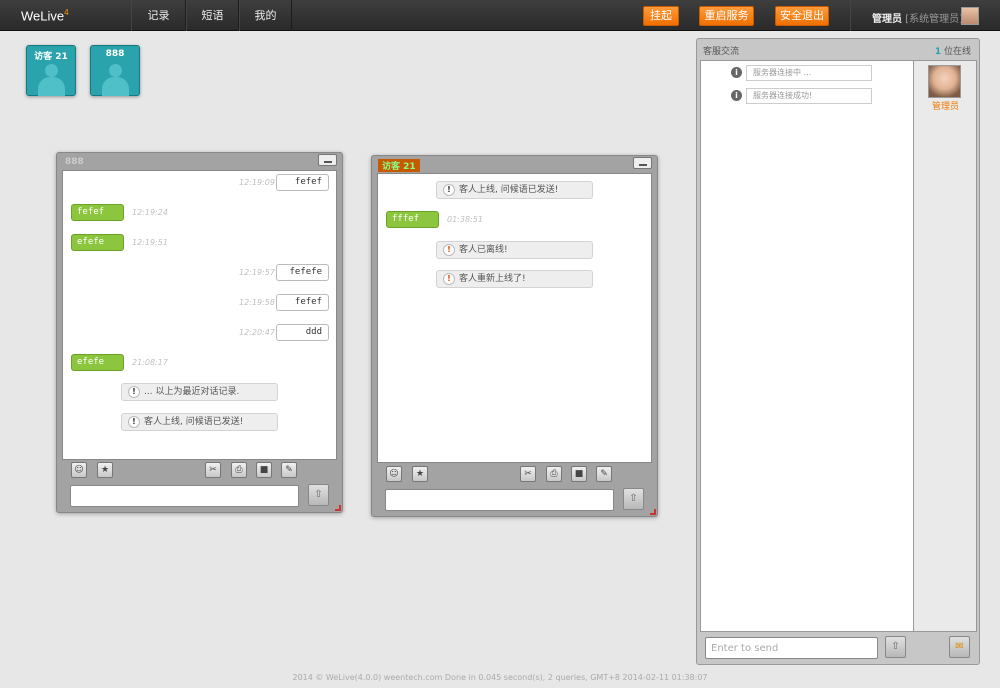  What do you see at coordinates (212, 15) in the screenshot?
I see `nav-phrases: 短语` at bounding box center [212, 15].